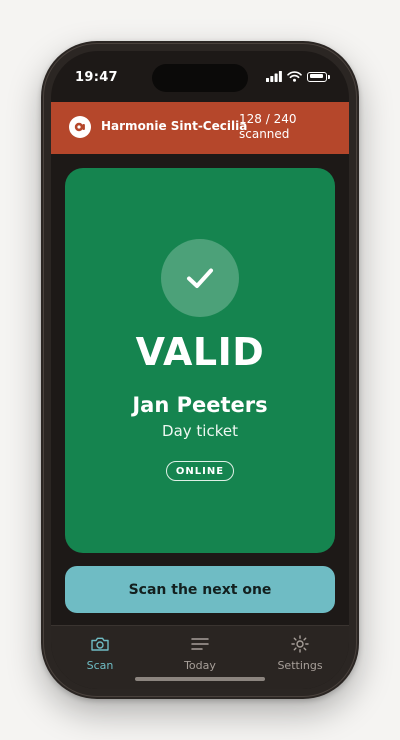 Image resolution: width=400 pixels, height=740 pixels. What do you see at coordinates (80, 127) in the screenshot?
I see `event-logo-icon` at bounding box center [80, 127].